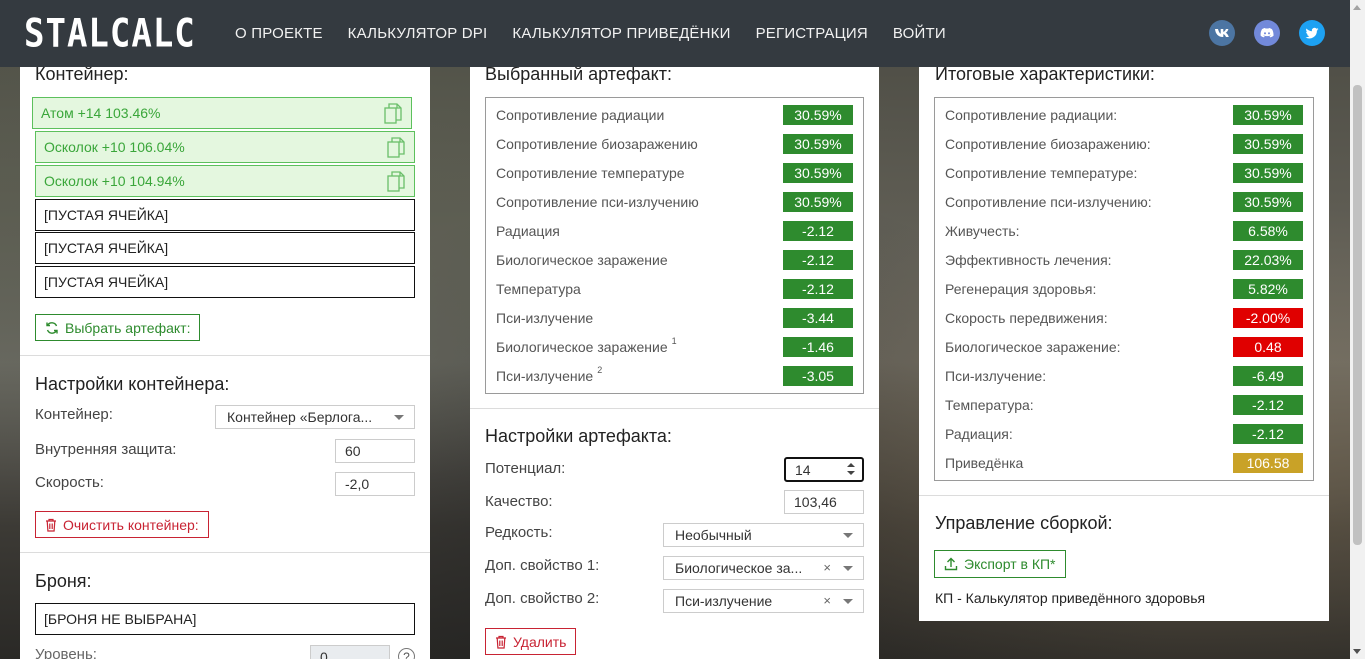 This screenshot has height=659, width=1365. What do you see at coordinates (1041, 173) in the screenshot?
I see `stat-name: Сопротивление температуре:` at bounding box center [1041, 173].